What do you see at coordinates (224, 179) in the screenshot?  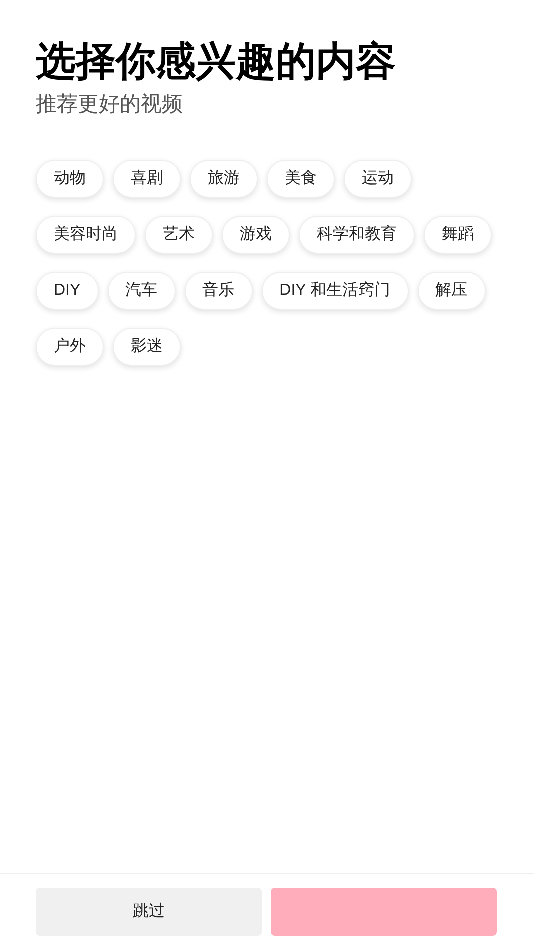 I see `topic-chip: 旅游` at bounding box center [224, 179].